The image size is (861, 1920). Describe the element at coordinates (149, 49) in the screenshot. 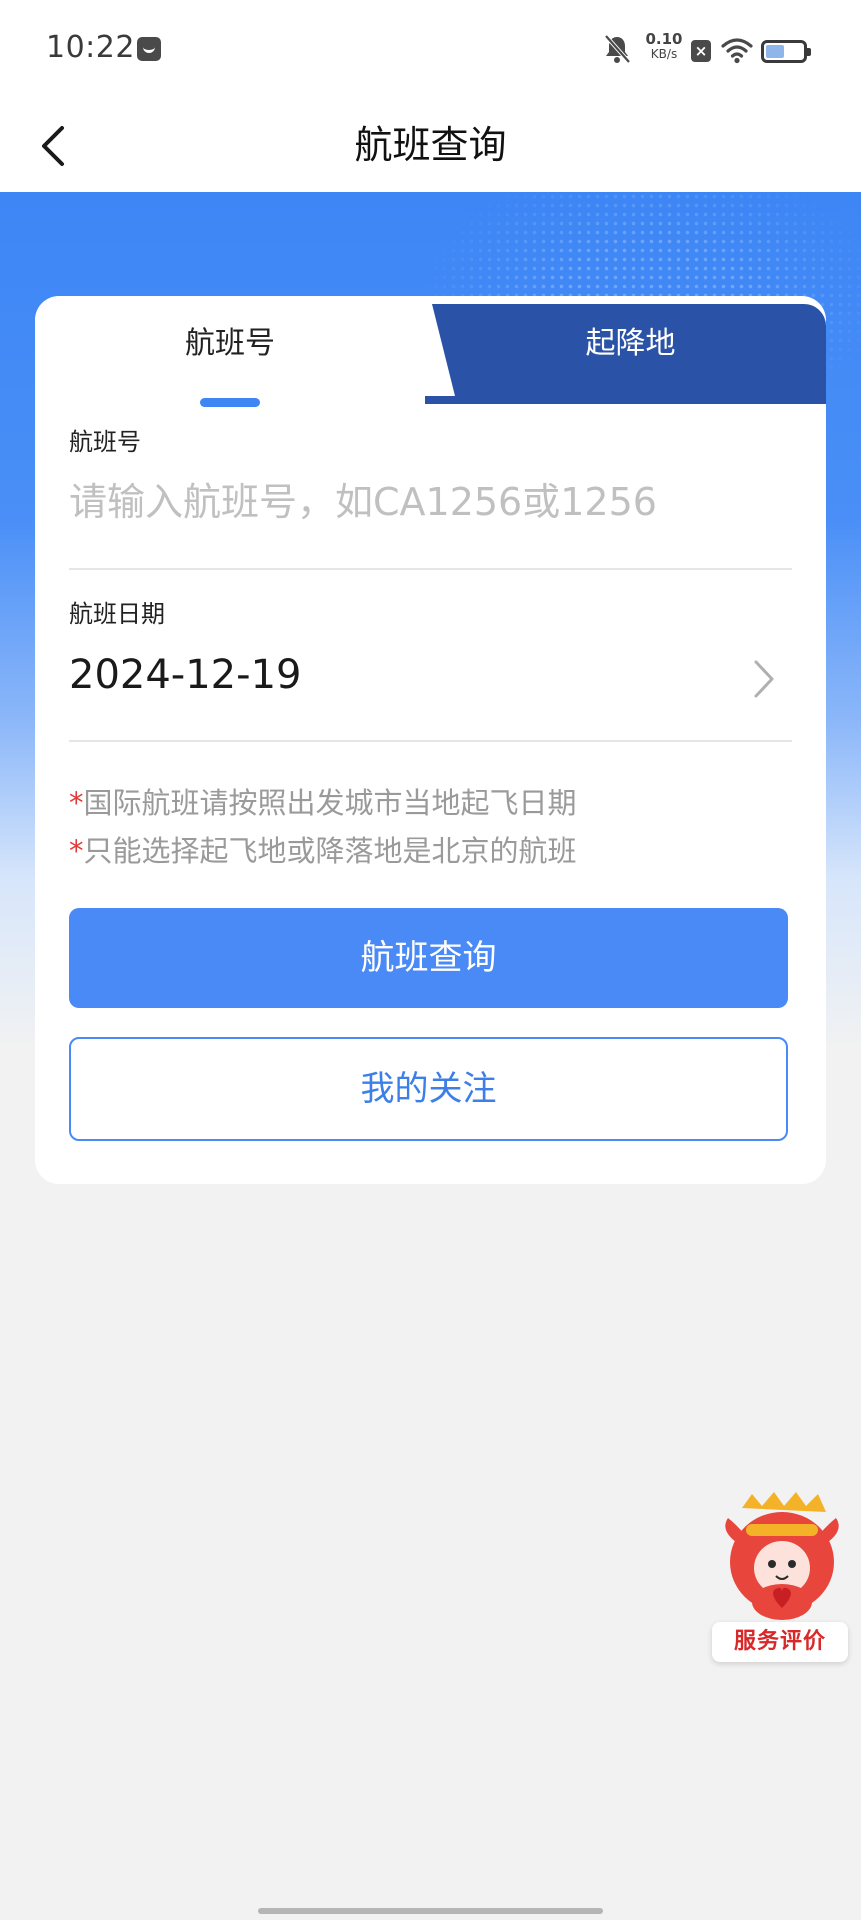

I see `message-icon` at that location.